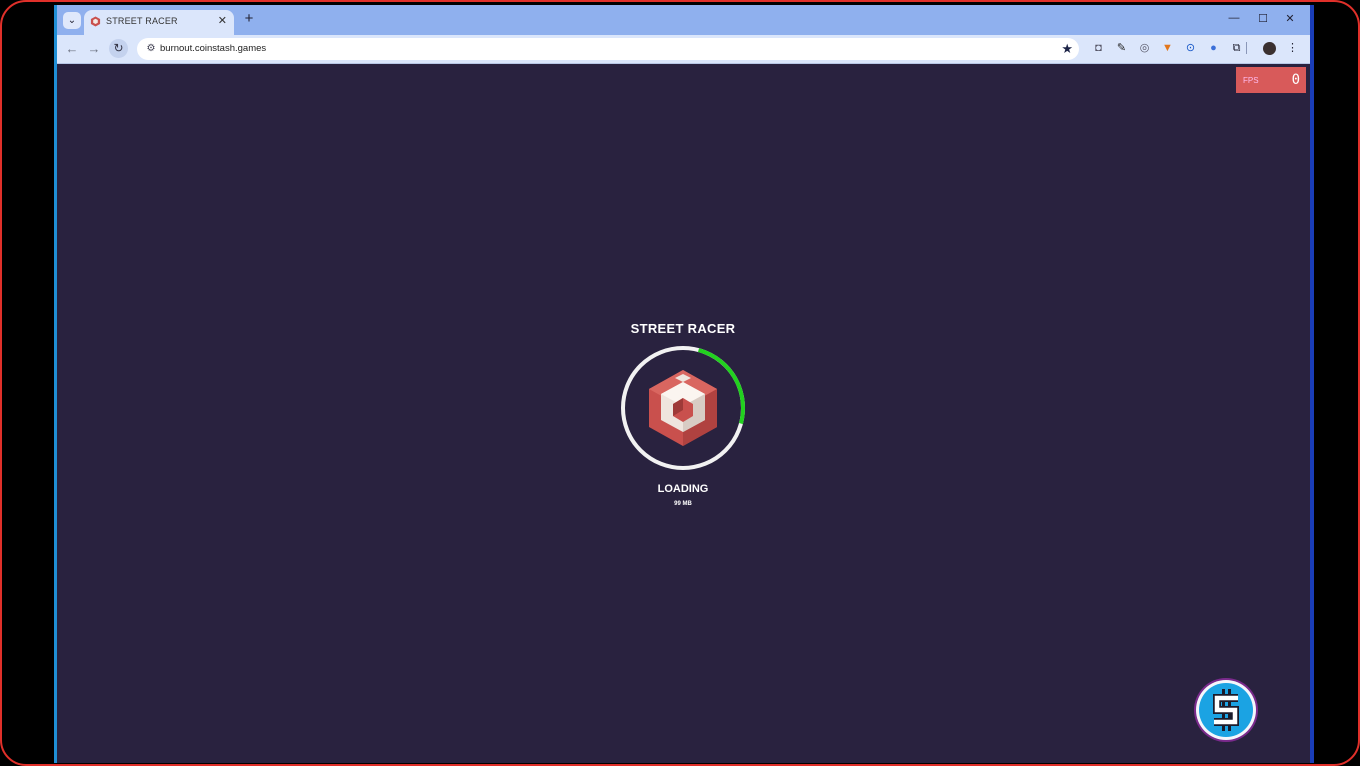 The width and height of the screenshot is (1360, 766). Describe the element at coordinates (1292, 48) in the screenshot. I see `menu-icon: ⋮` at that location.